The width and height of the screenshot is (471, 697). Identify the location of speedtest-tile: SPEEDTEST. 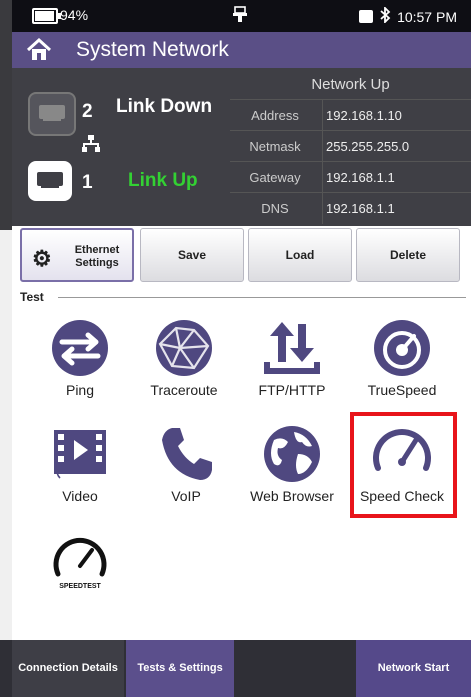
(80, 562).